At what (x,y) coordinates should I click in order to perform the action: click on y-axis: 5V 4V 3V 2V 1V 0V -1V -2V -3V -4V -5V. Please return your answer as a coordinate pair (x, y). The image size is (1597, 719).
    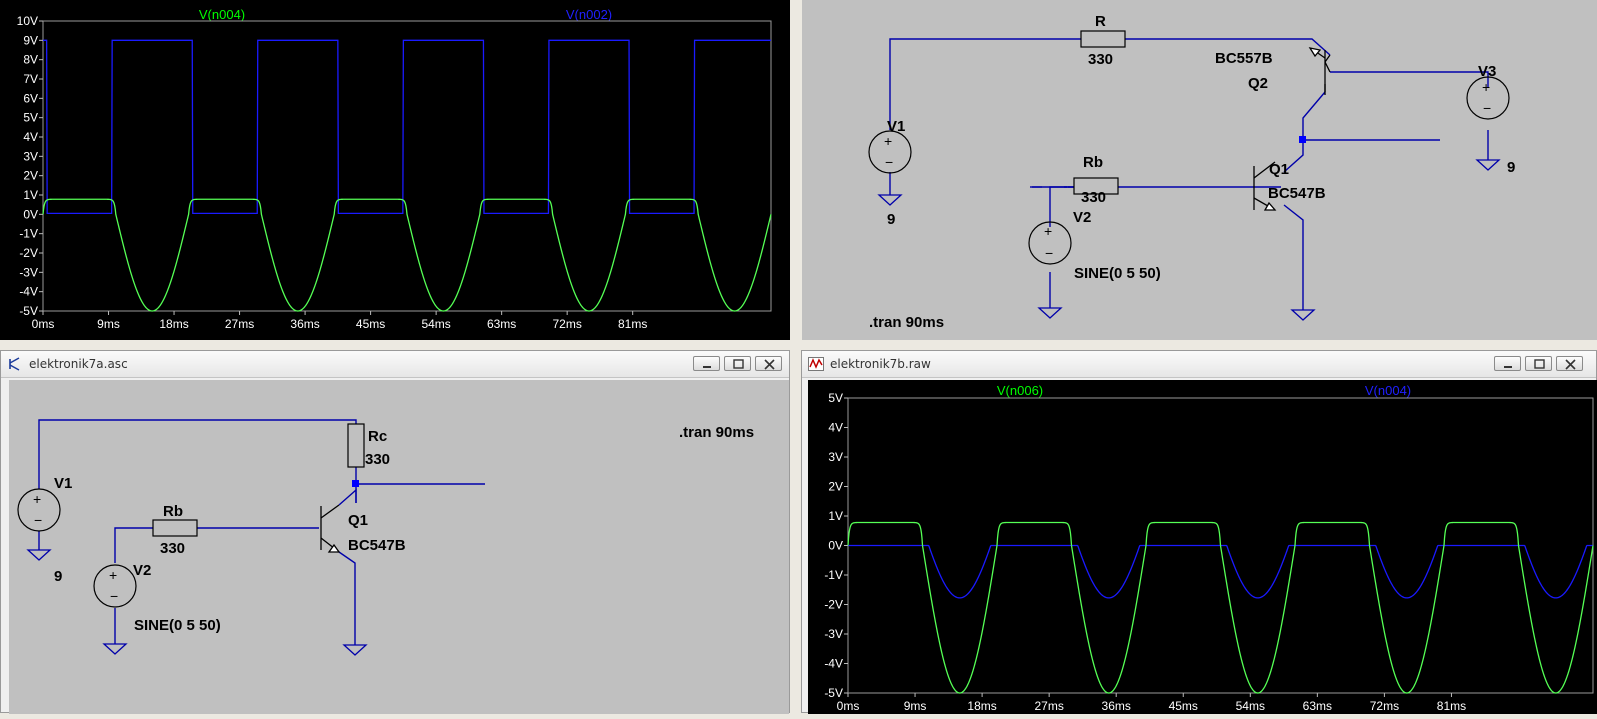
    Looking at the image, I should click on (836, 545).